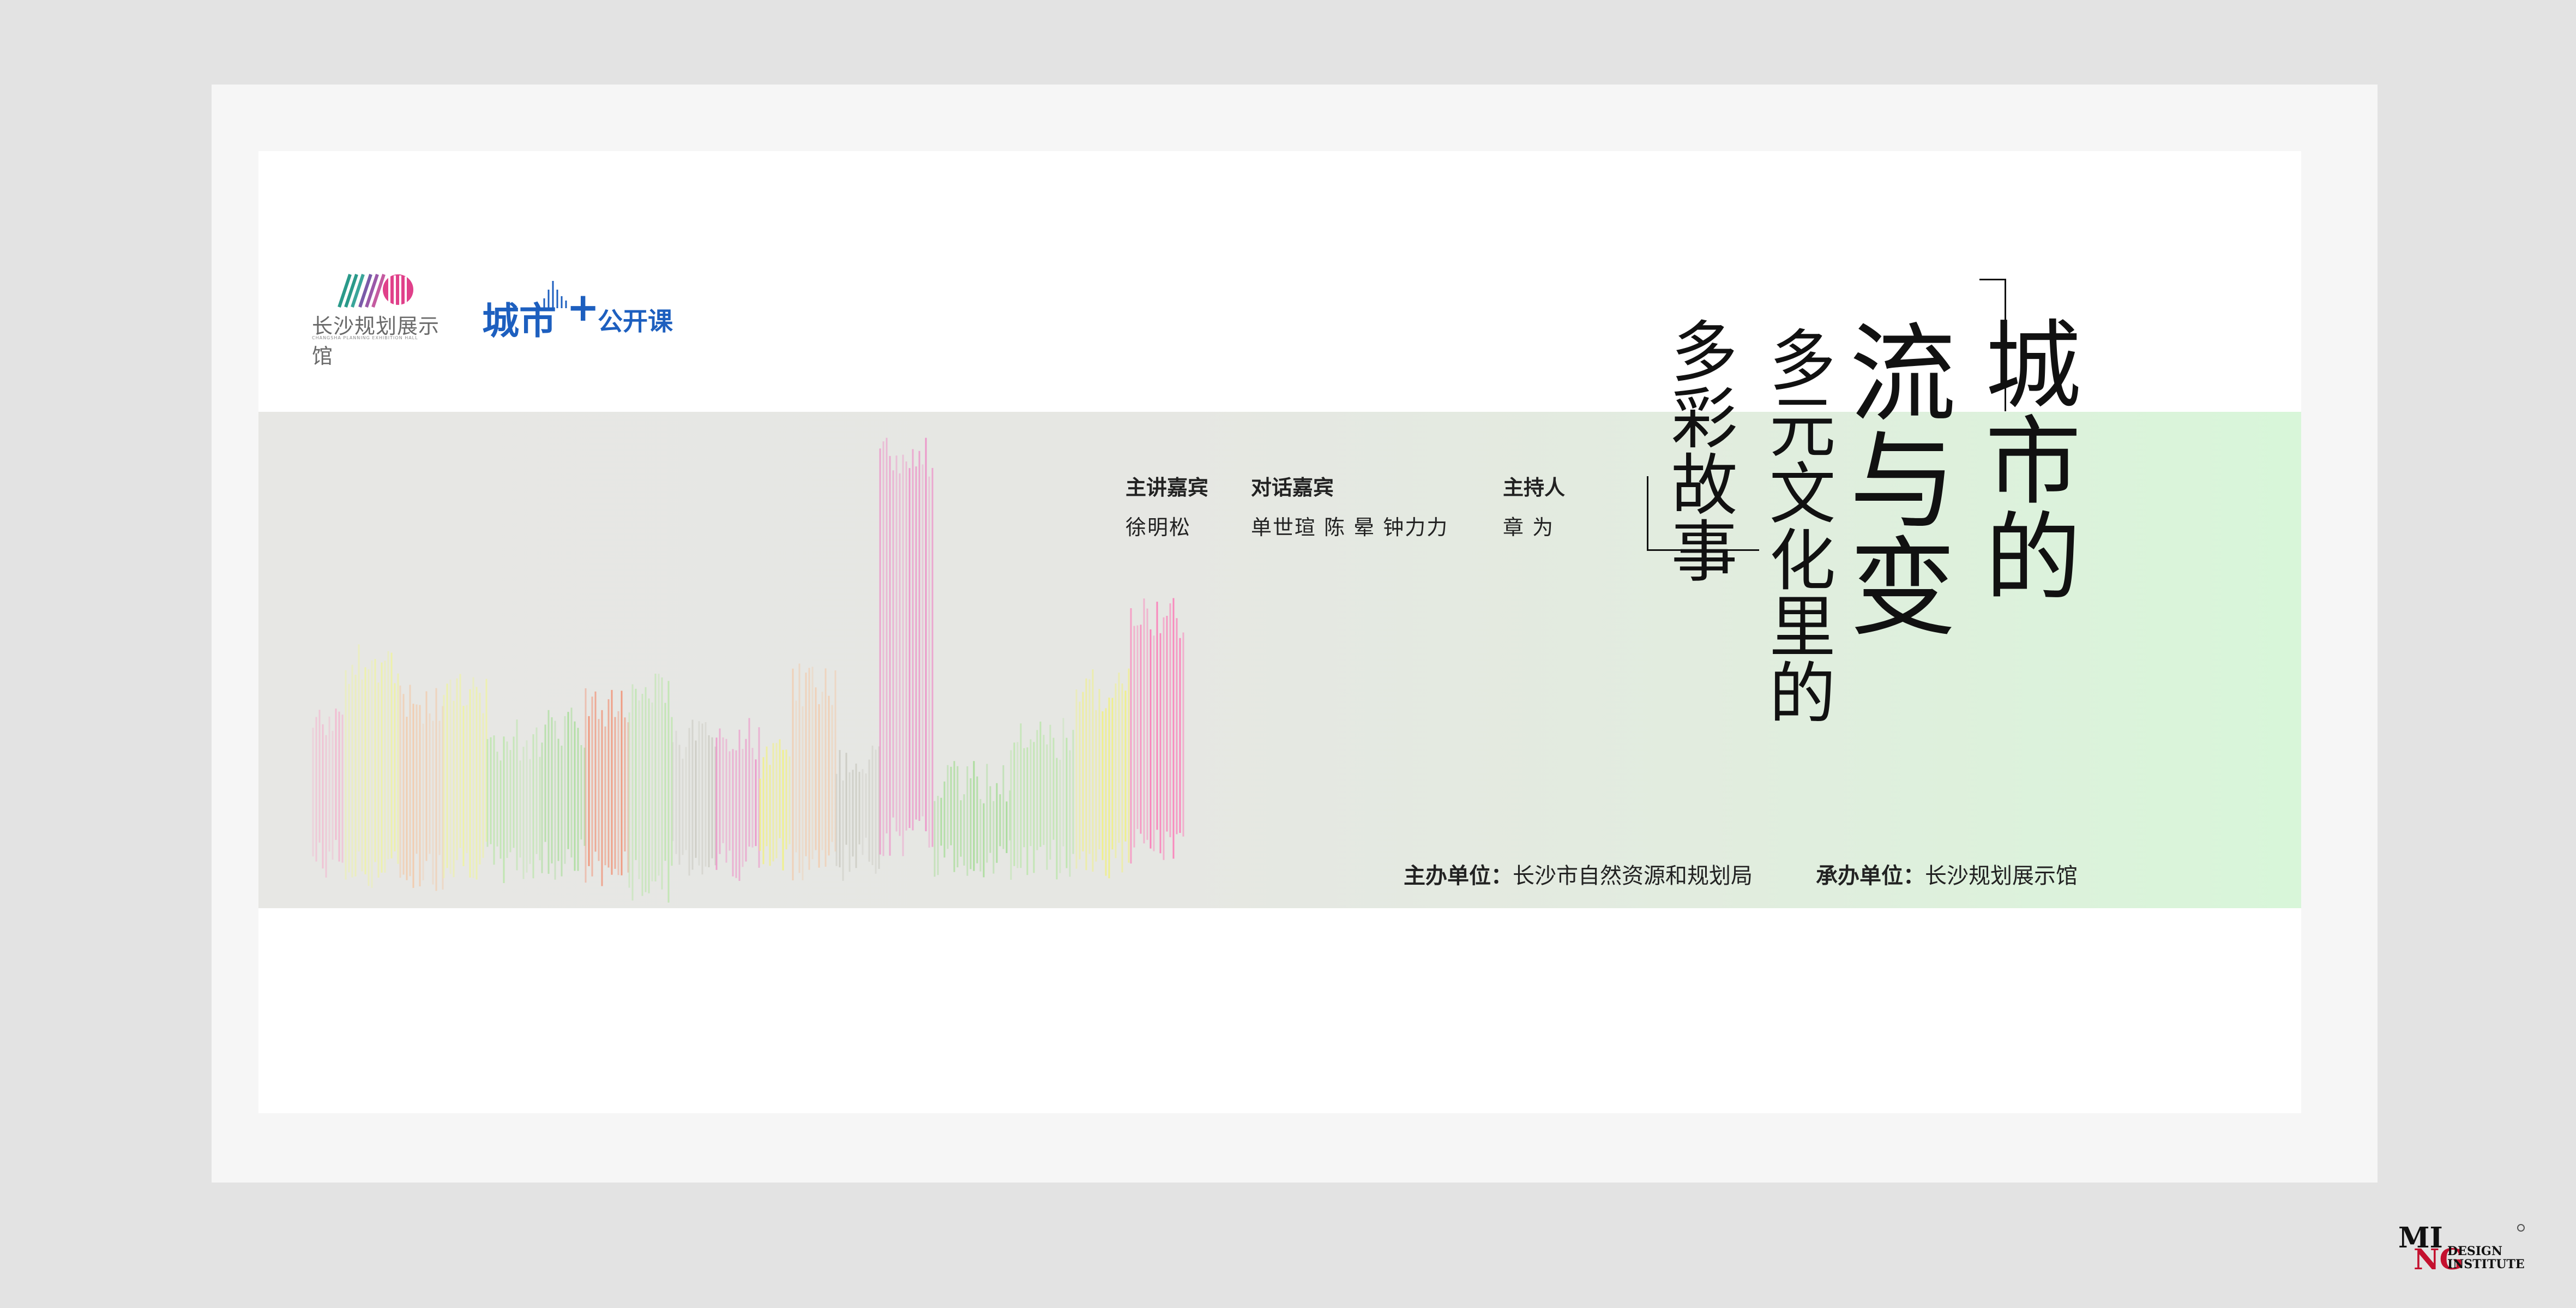 The width and height of the screenshot is (2576, 1308). What do you see at coordinates (1167, 506) in the screenshot?
I see `keynote-block: 主讲嘉宾 徐明松` at bounding box center [1167, 506].